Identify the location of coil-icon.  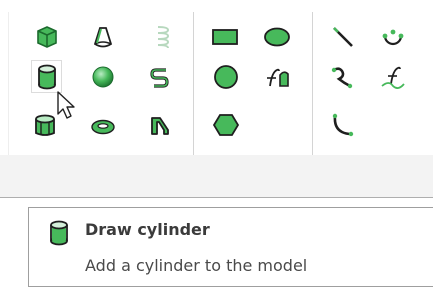
(159, 78).